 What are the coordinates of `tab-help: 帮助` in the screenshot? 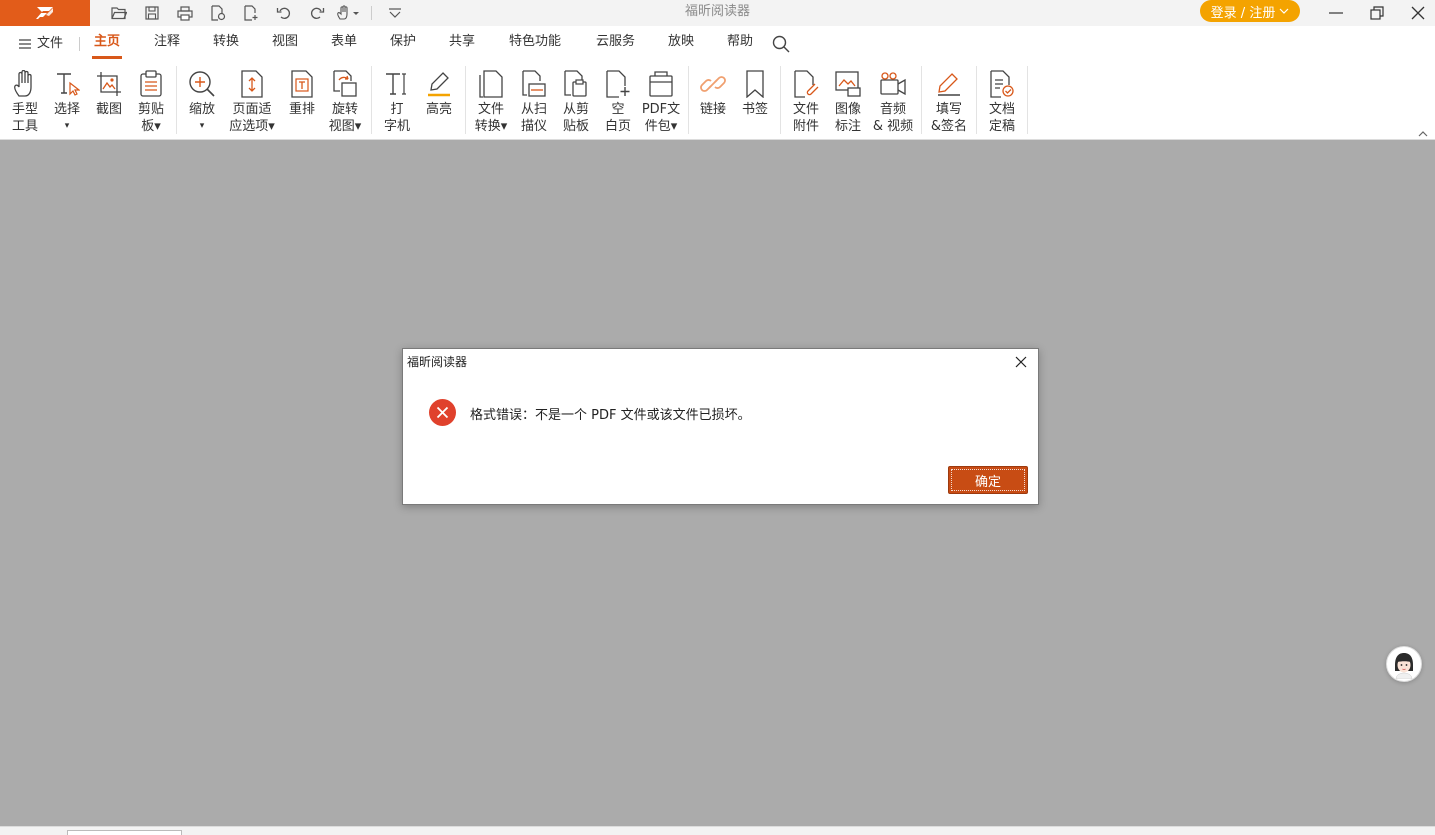 It's located at (740, 44).